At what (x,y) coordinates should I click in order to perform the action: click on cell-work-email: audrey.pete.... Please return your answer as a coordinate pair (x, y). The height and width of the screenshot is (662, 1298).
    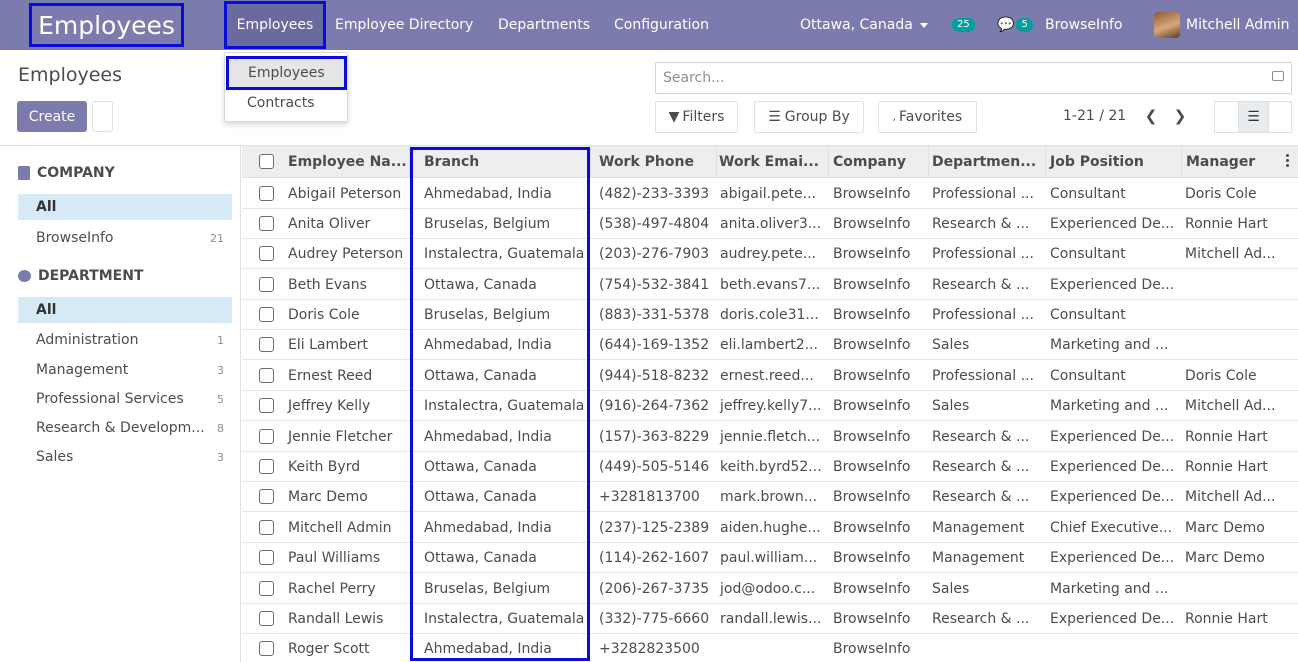
    Looking at the image, I should click on (772, 254).